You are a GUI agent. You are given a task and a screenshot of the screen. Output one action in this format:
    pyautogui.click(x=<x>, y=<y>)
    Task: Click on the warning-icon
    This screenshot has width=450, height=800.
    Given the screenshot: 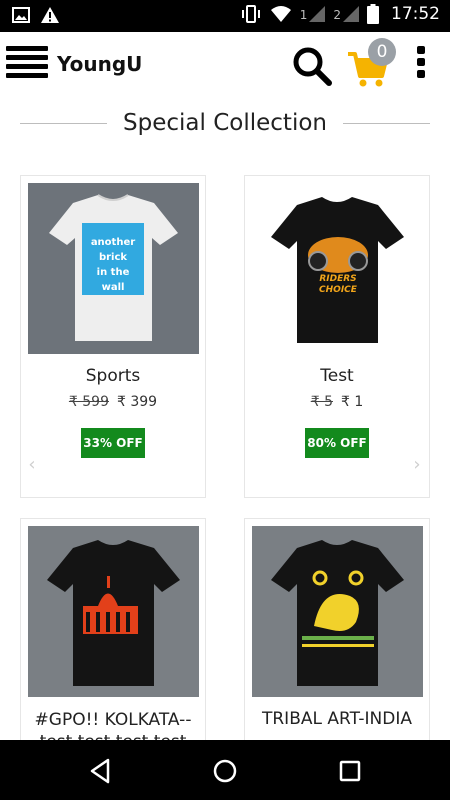 What is the action you would take?
    pyautogui.click(x=50, y=15)
    